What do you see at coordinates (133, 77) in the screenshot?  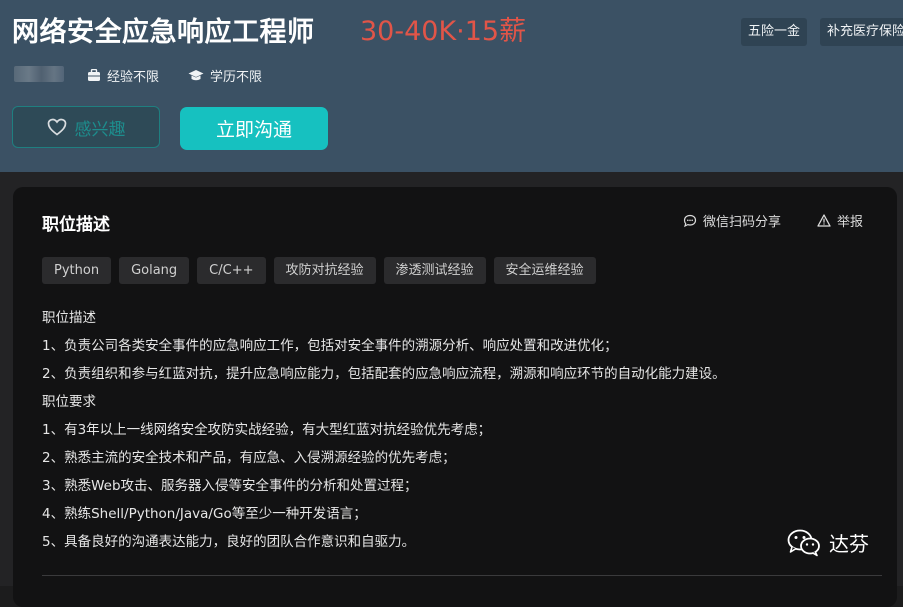 I see `experience-label: 经验不限` at bounding box center [133, 77].